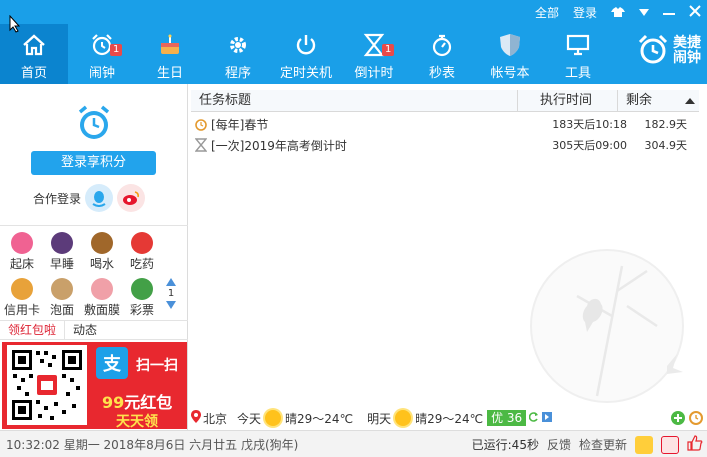  I want to click on weibo-login-icon, so click(131, 198).